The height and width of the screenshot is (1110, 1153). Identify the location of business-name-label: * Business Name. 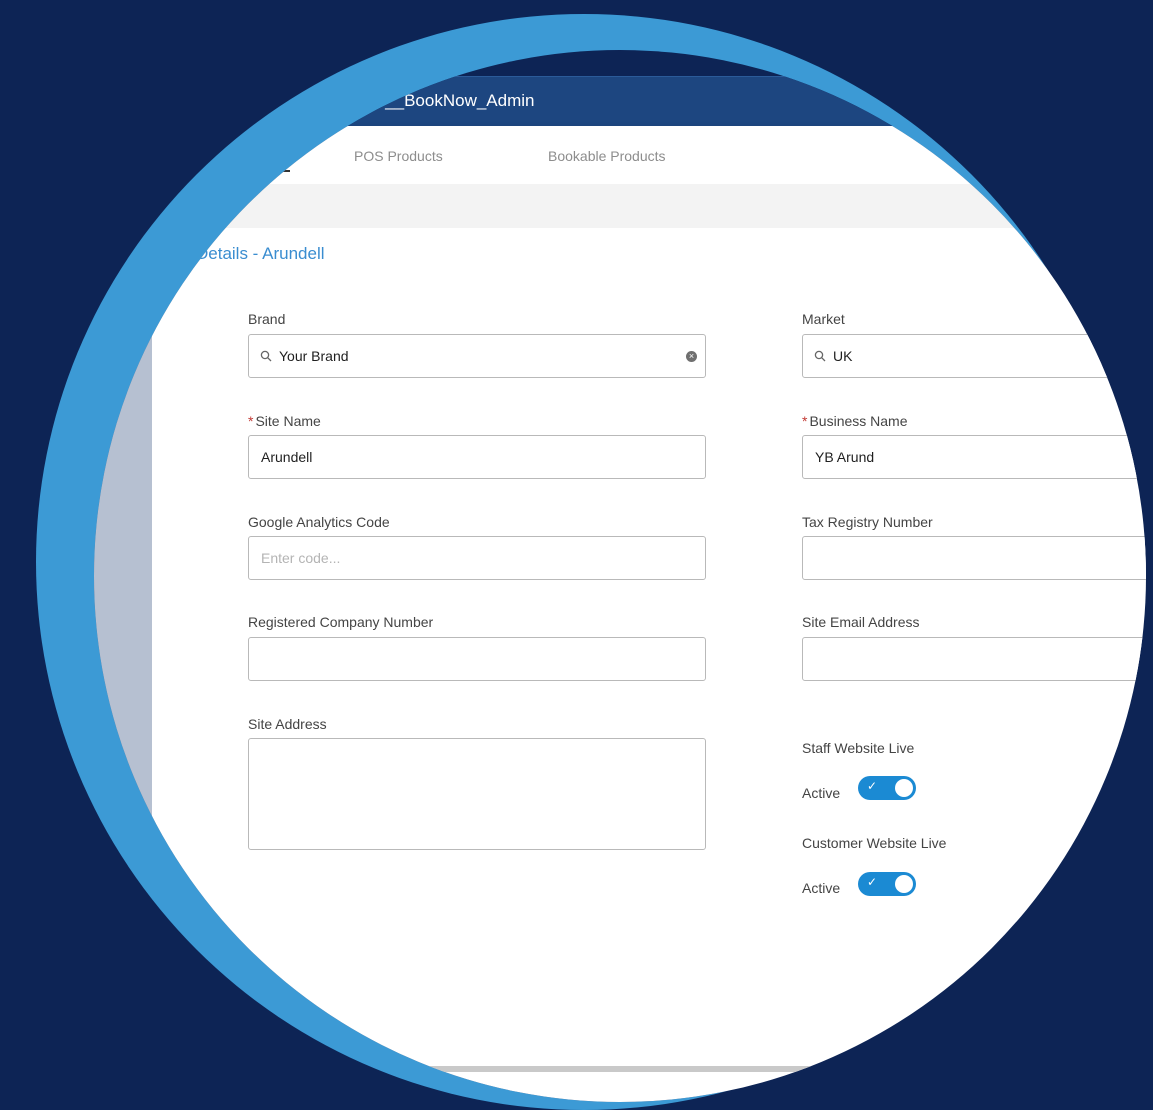
(855, 421).